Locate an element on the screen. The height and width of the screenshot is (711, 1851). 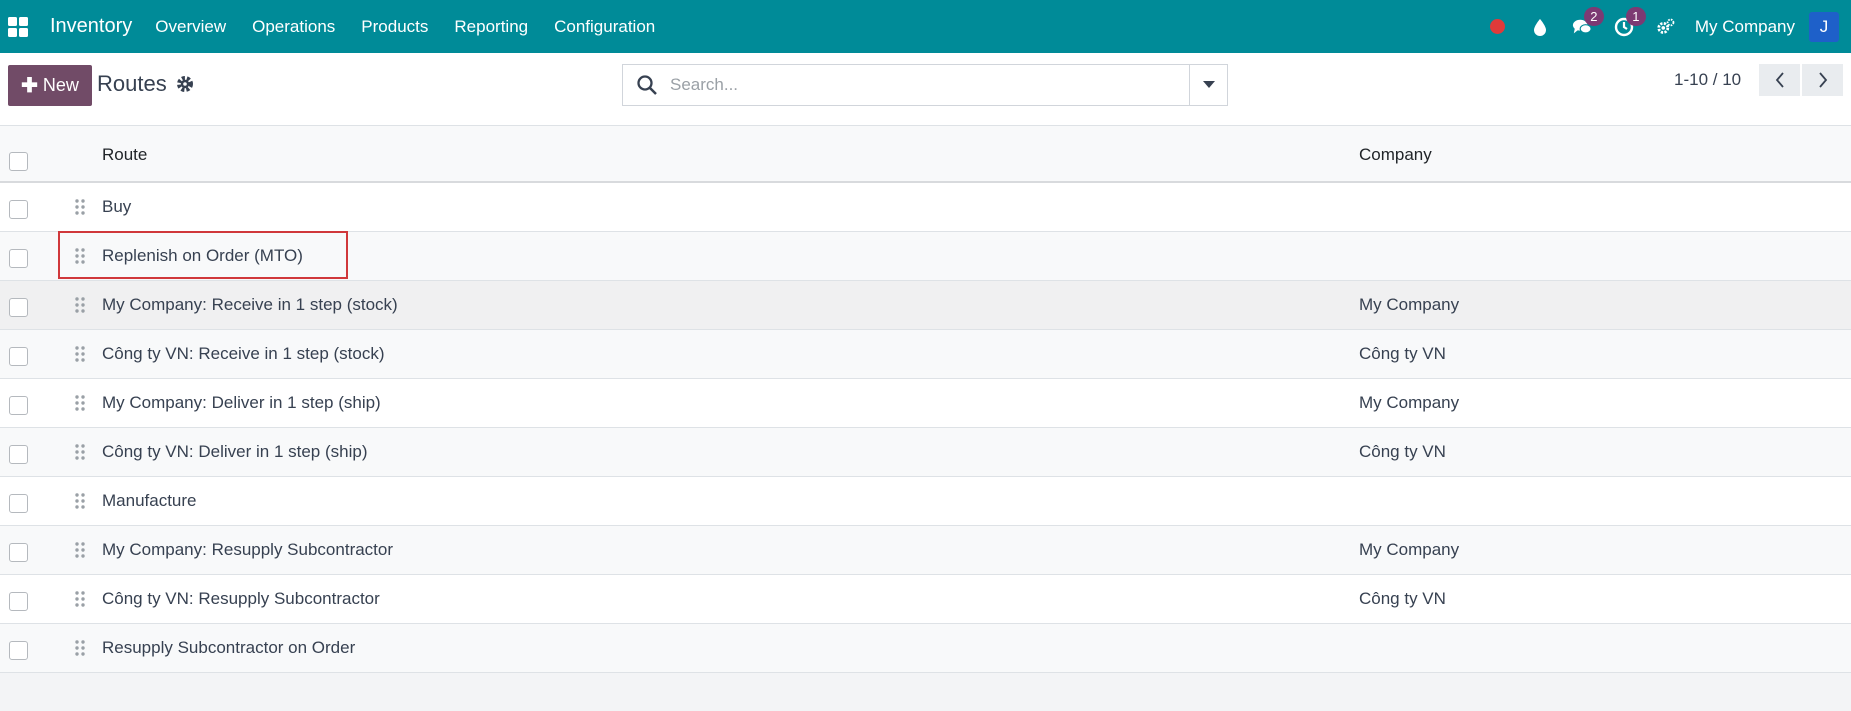
messages-badge: 2 is located at coordinates (1593, 16).